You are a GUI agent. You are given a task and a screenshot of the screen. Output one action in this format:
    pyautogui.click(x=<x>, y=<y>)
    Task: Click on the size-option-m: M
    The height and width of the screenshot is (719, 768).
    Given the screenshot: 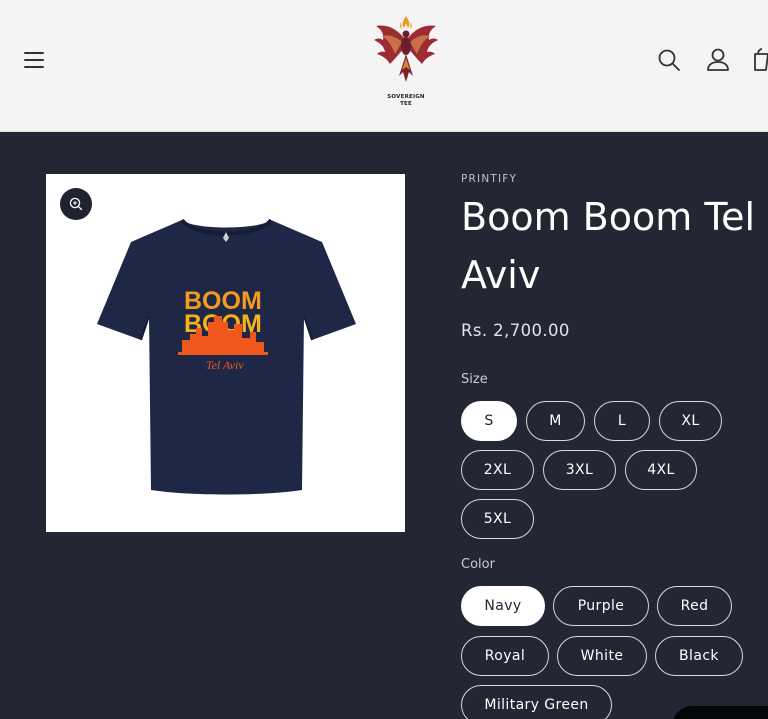 What is the action you would take?
    pyautogui.click(x=555, y=421)
    